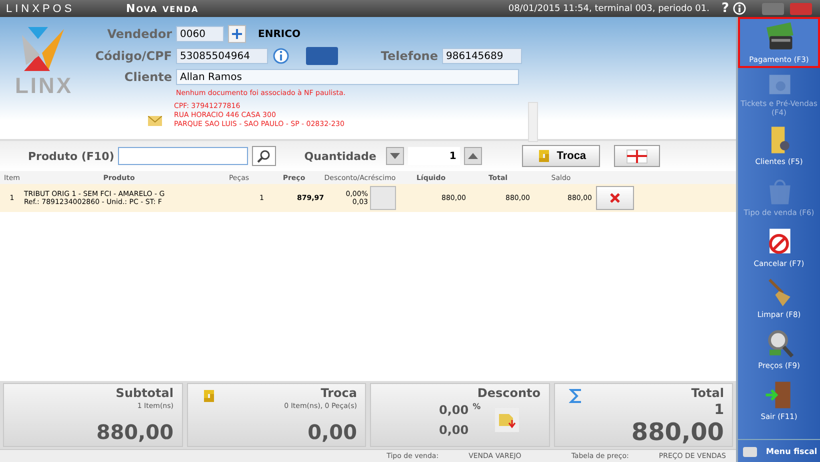  Describe the element at coordinates (139, 34) in the screenshot. I see `field-label: Vendedor` at that location.